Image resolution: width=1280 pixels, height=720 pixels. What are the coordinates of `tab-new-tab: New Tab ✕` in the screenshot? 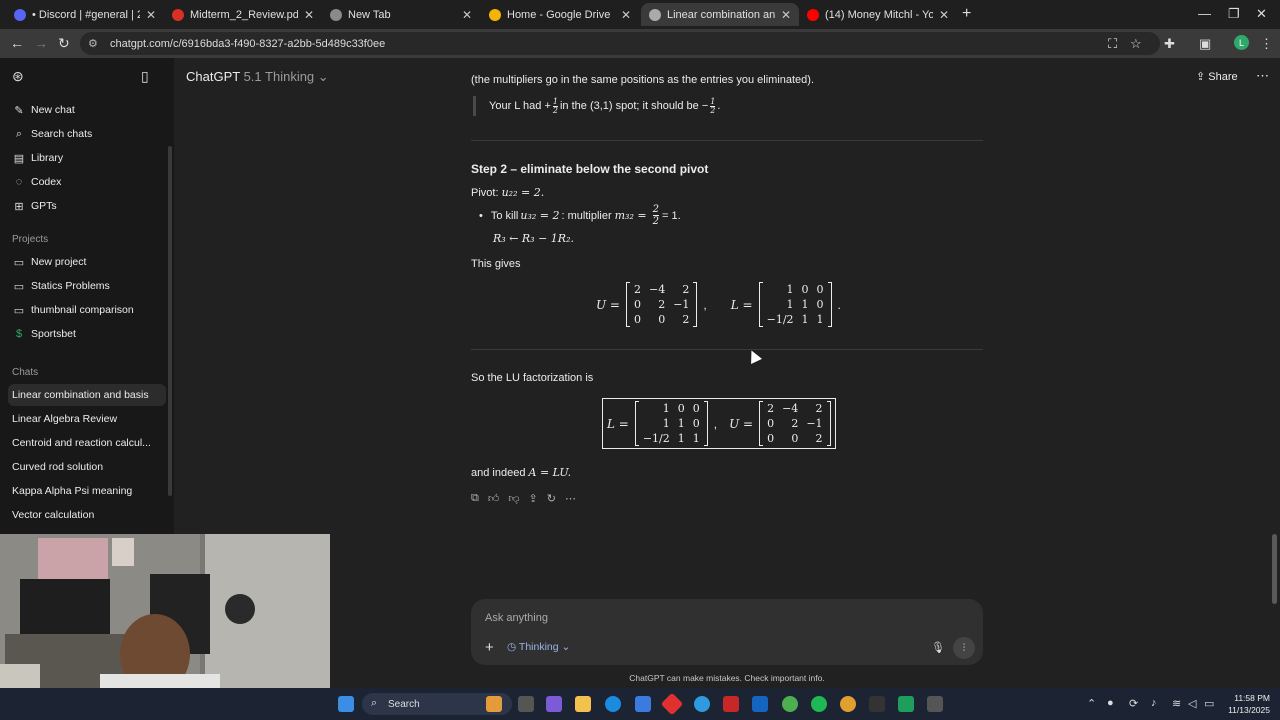 It's located at (401, 14).